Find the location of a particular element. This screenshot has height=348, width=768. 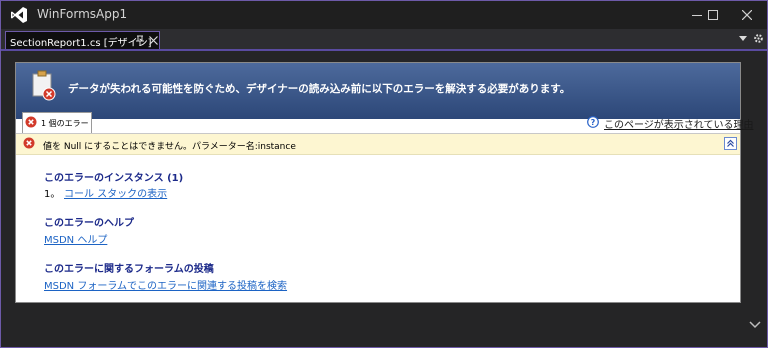

instances-heading: このエラーのインスタンス (1) is located at coordinates (114, 178).